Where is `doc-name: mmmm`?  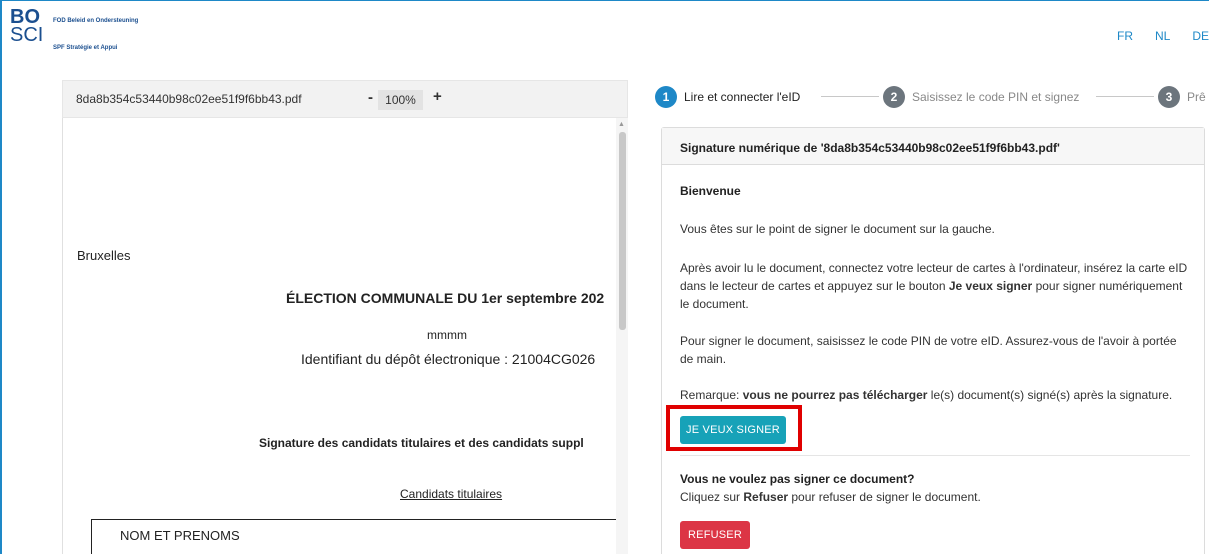 doc-name: mmmm is located at coordinates (447, 335).